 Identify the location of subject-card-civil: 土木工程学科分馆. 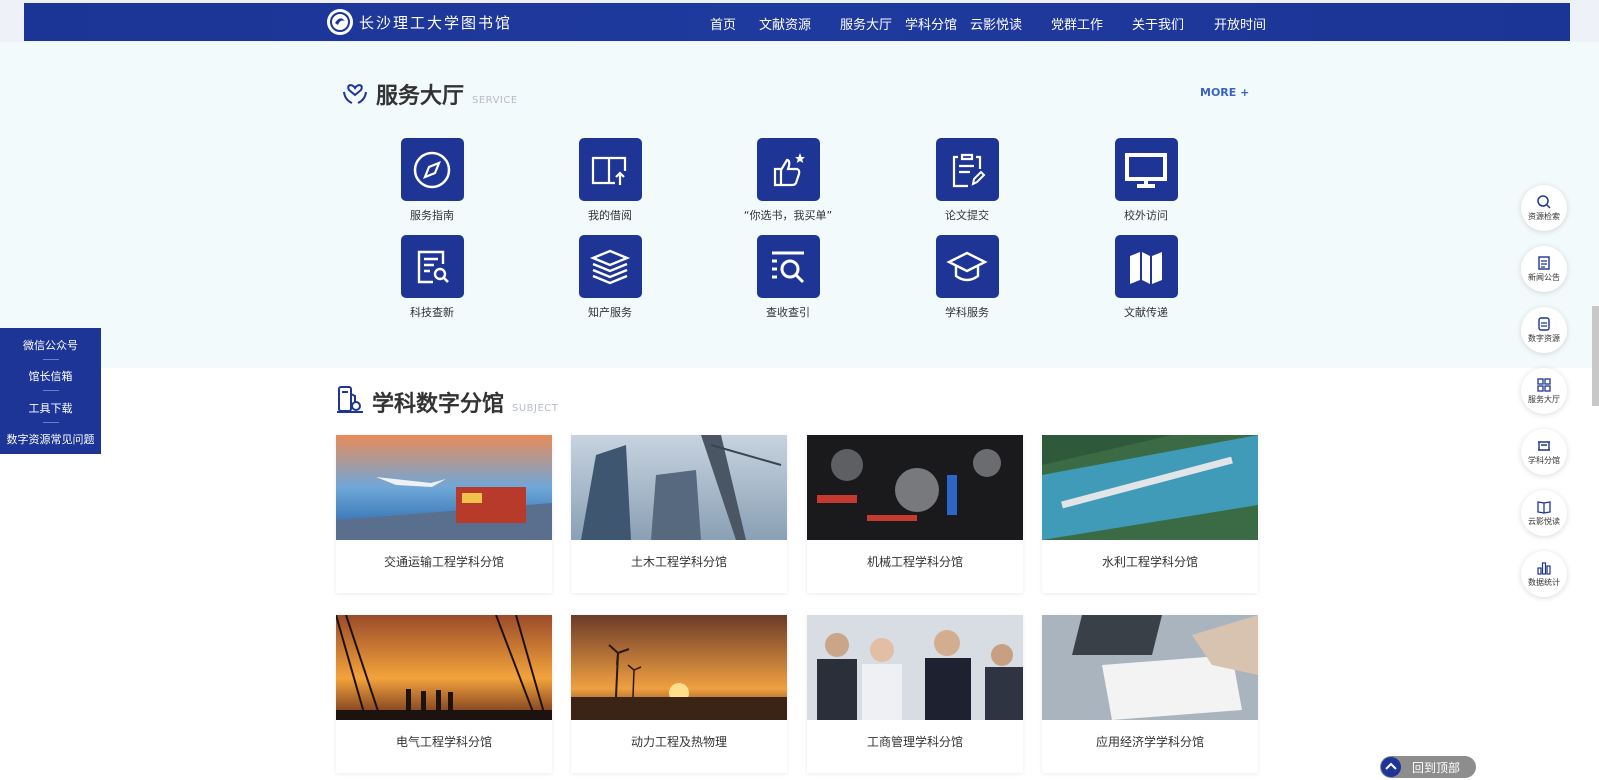
(679, 514).